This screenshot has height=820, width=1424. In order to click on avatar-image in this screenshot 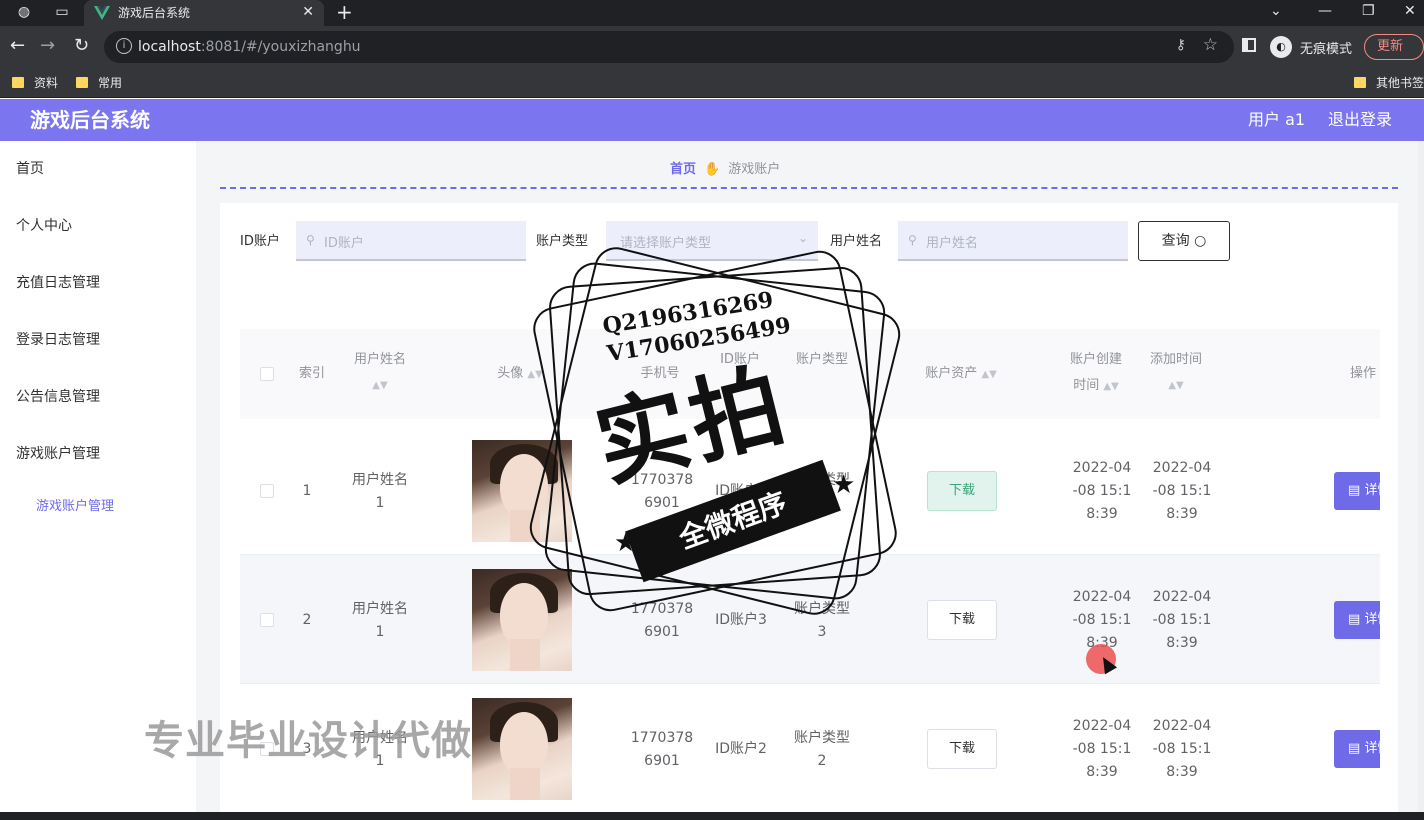, I will do `click(522, 749)`.